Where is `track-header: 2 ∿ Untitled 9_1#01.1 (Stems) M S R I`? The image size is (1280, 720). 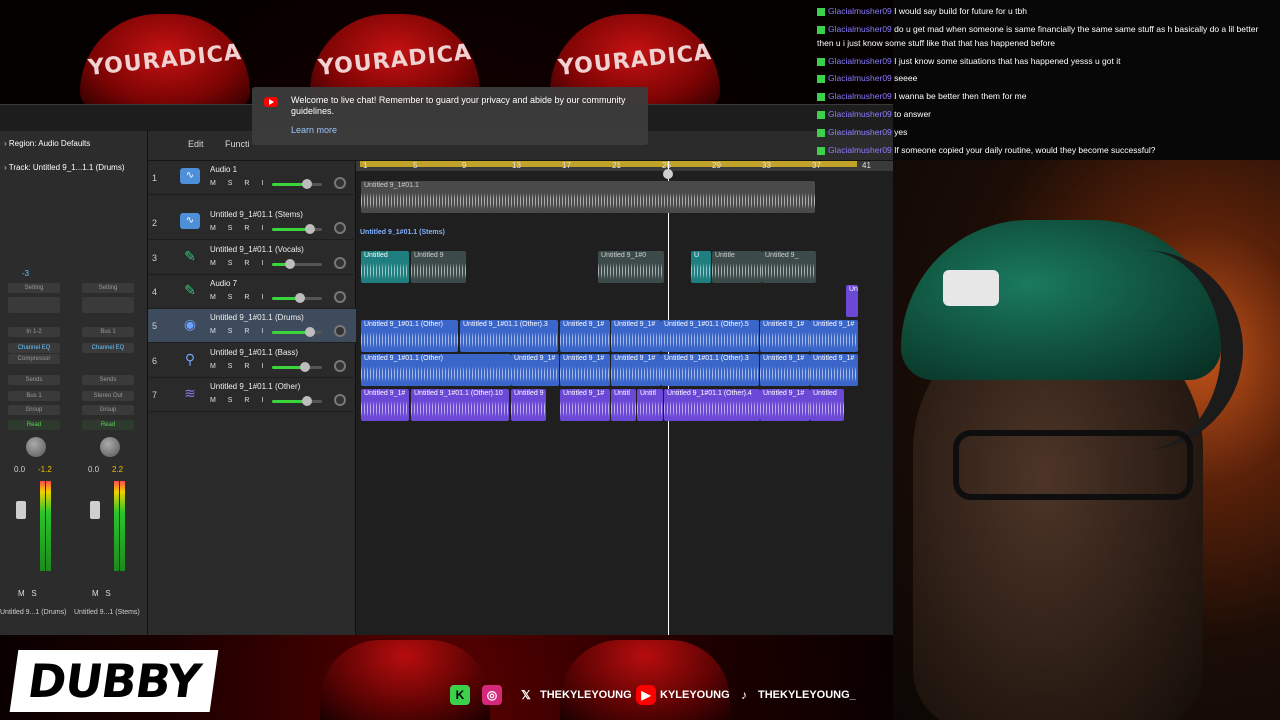
track-header: 2 ∿ Untitled 9_1#01.1 (Stems) M S R I is located at coordinates (252, 223).